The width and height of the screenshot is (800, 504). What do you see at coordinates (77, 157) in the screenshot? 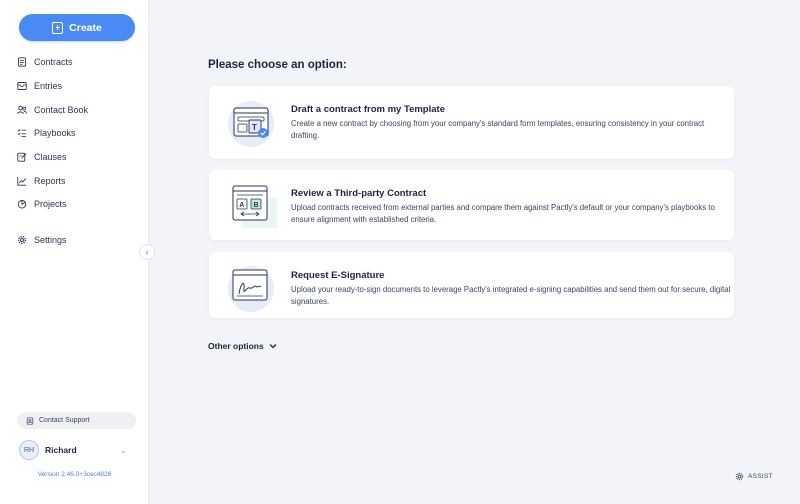
I see `sidebar-item-clauses: Clauses` at bounding box center [77, 157].